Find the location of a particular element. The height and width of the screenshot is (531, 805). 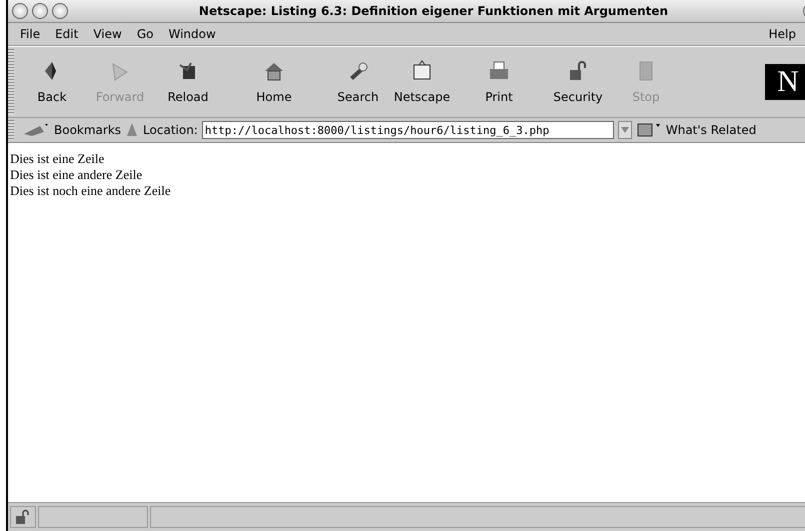

menu-item: Go is located at coordinates (146, 34).